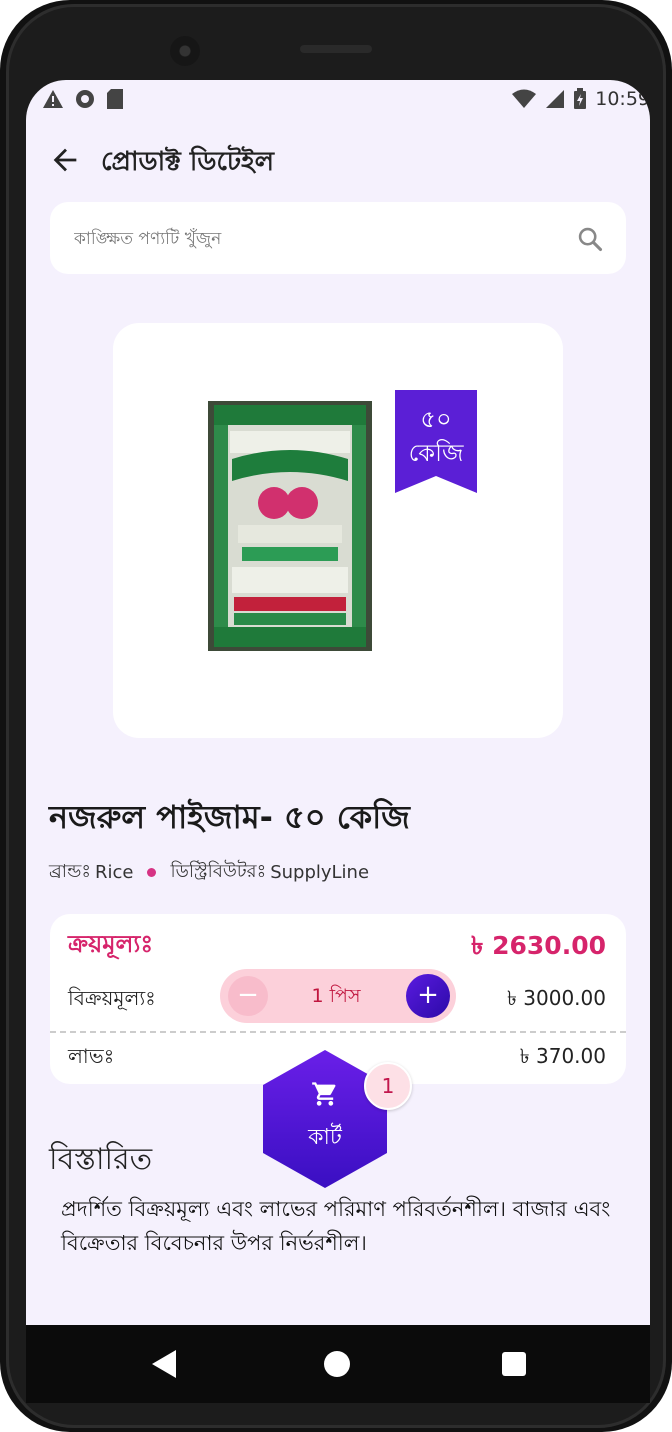 The height and width of the screenshot is (1432, 672). What do you see at coordinates (91, 1056) in the screenshot?
I see `profit-label: লাভঃ` at bounding box center [91, 1056].